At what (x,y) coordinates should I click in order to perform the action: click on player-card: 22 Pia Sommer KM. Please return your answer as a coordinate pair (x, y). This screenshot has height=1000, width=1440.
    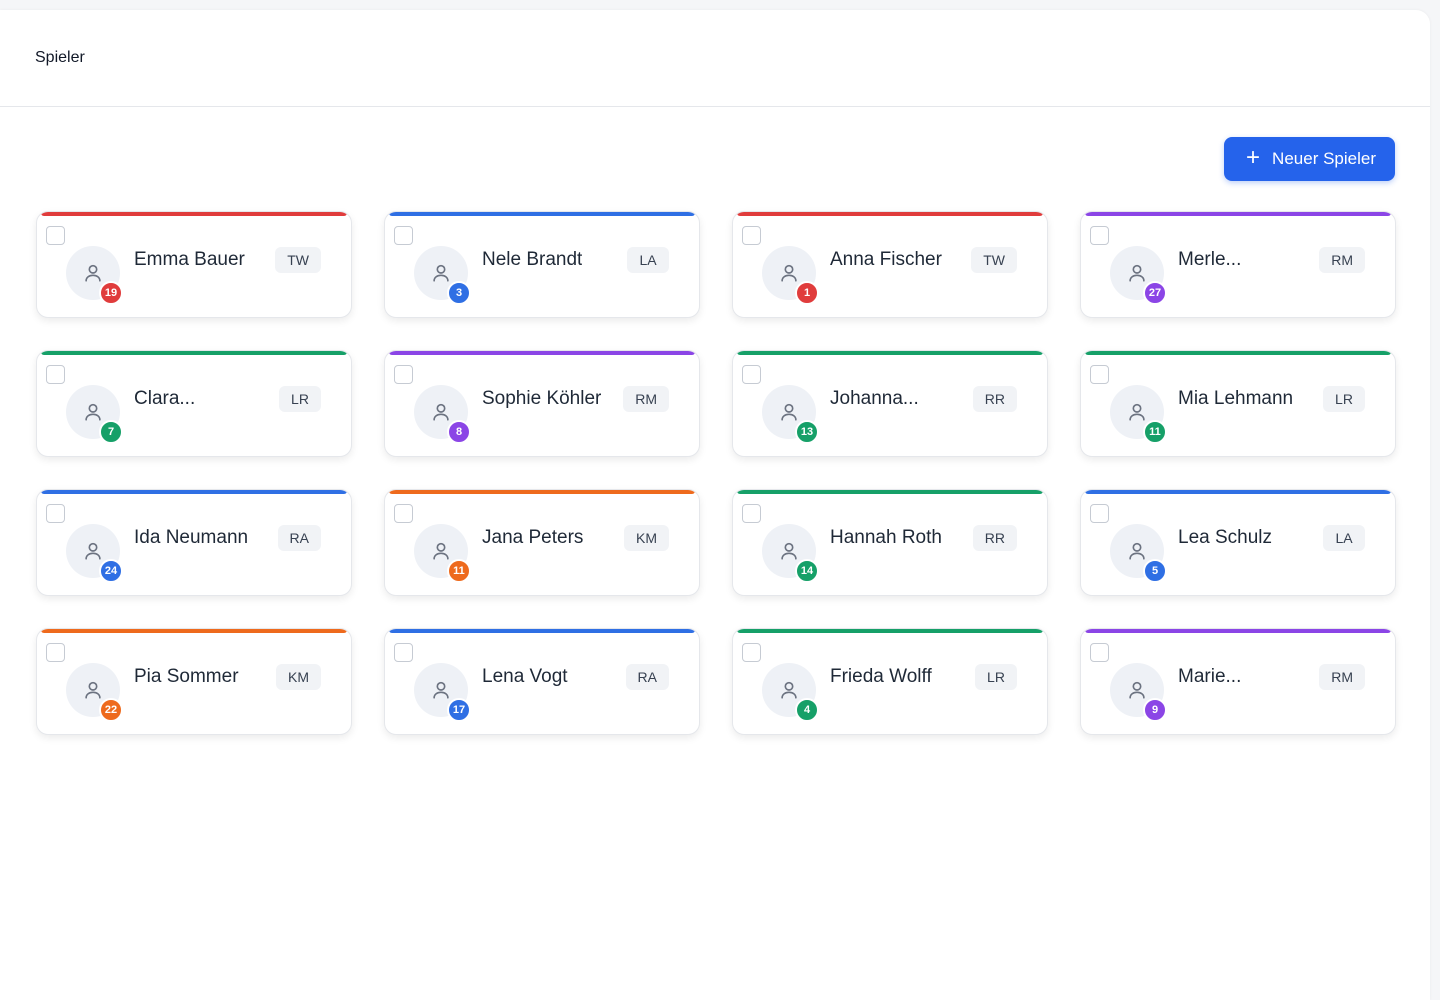
    Looking at the image, I should click on (194, 681).